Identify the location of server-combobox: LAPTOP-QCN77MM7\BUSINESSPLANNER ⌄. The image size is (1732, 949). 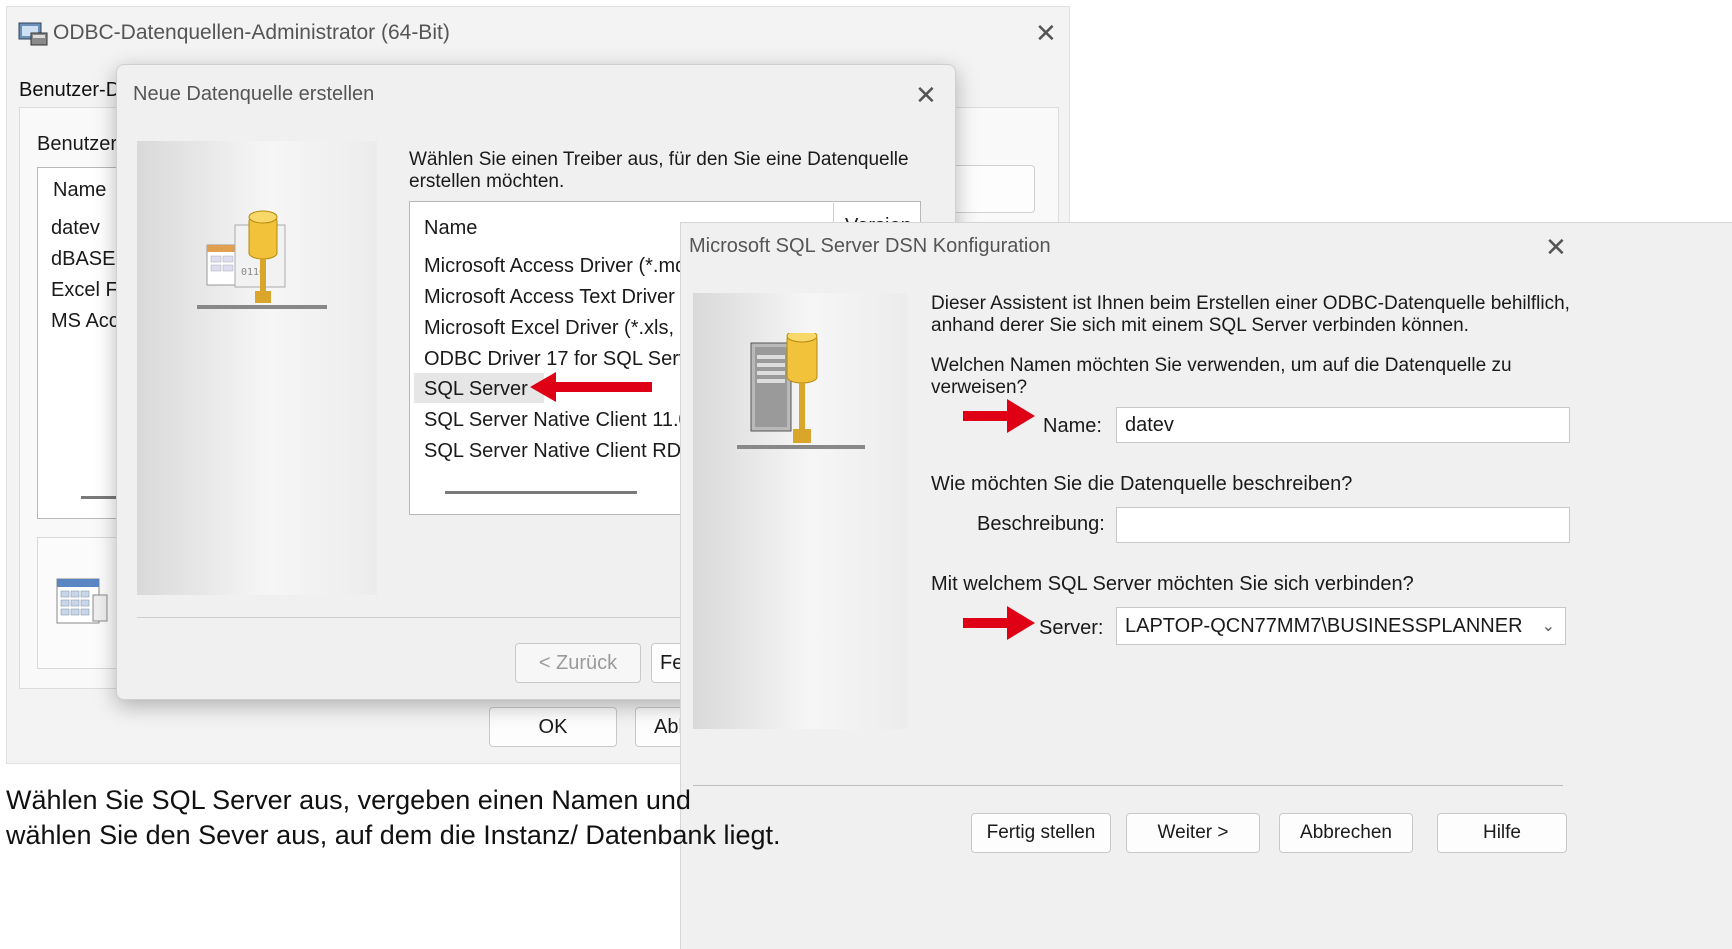
(1341, 626).